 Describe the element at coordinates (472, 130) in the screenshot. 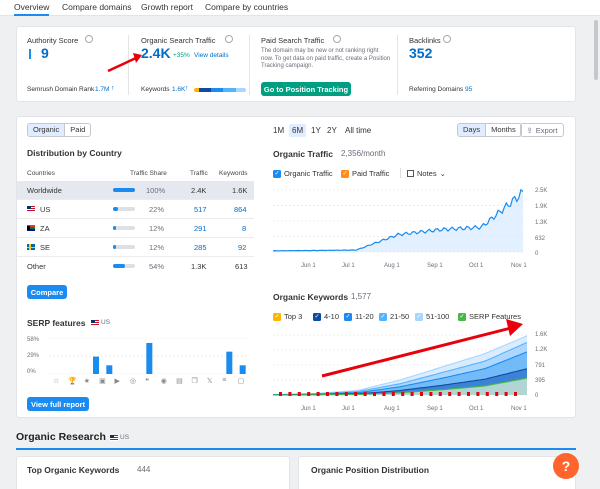

I see `toggle-days: Days` at that location.